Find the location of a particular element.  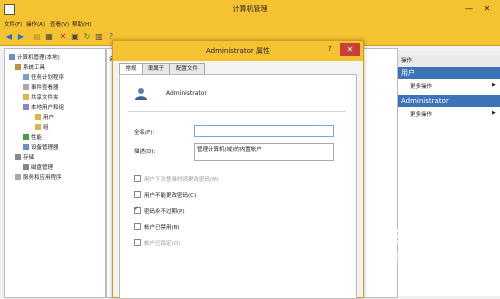

description-label: 描述(D): is located at coordinates (145, 152).